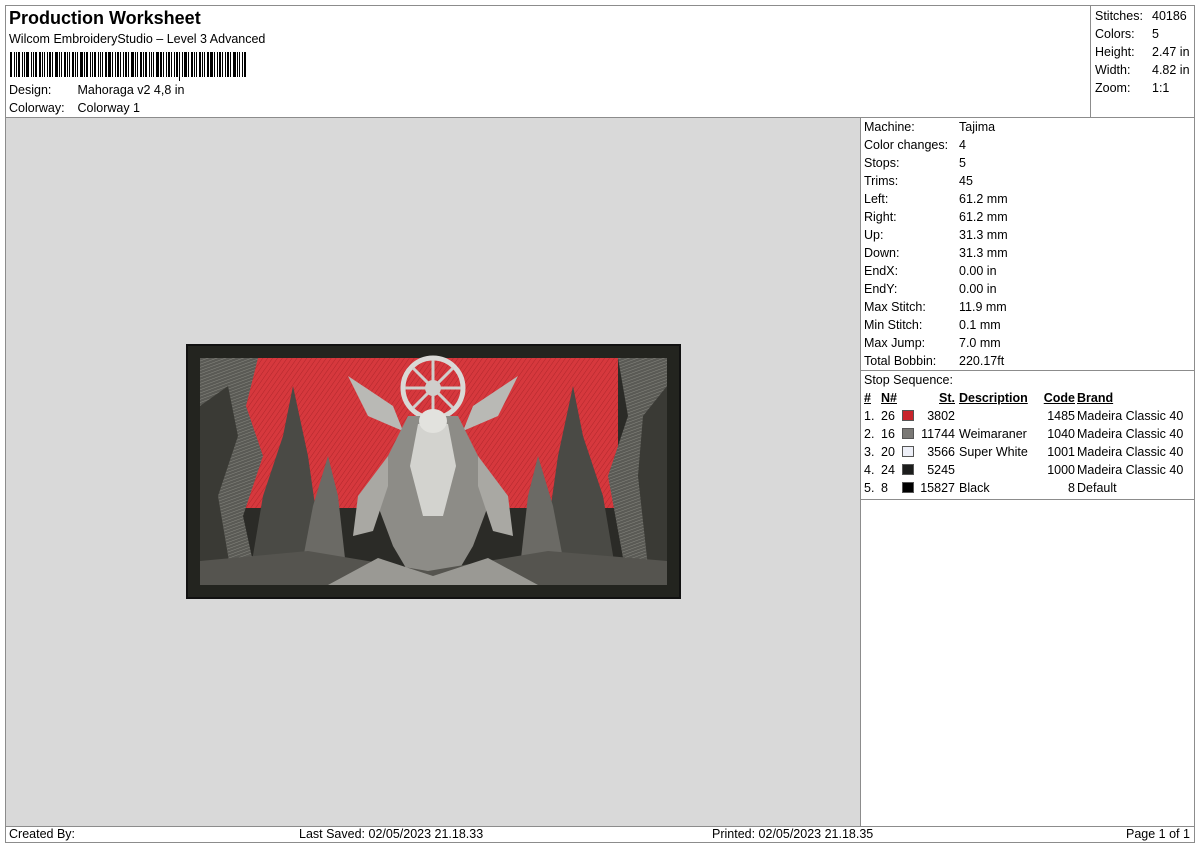 The height and width of the screenshot is (848, 1200). I want to click on stat-value: 5, so click(1155, 34).